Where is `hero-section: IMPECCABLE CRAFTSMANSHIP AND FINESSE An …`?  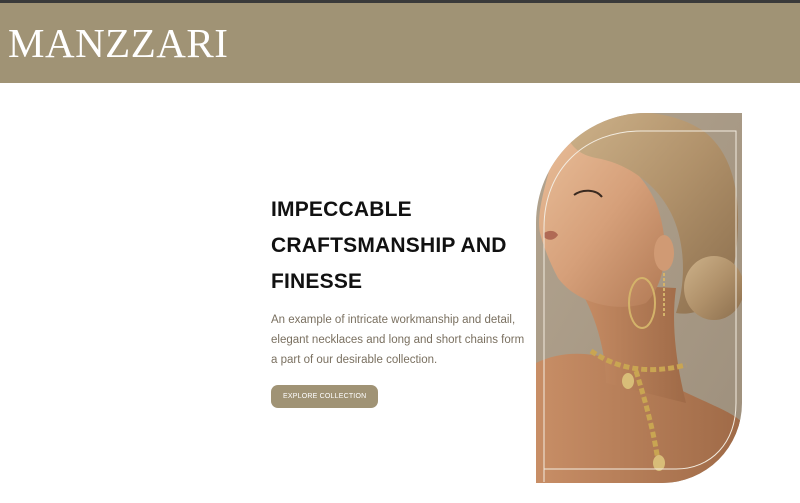
hero-section: IMPECCABLE CRAFTSMANSHIP AND FINESSE An … is located at coordinates (402, 300).